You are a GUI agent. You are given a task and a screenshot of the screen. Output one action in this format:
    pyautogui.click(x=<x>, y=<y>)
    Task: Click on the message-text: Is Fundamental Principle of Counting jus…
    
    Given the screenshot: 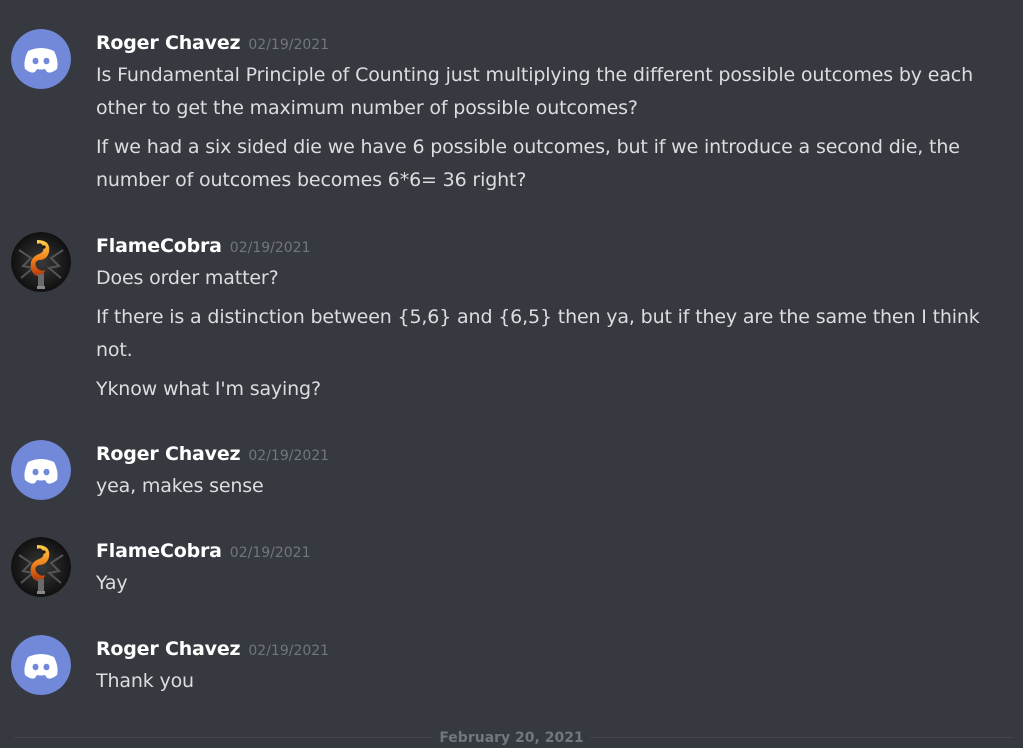 What is the action you would take?
    pyautogui.click(x=535, y=91)
    